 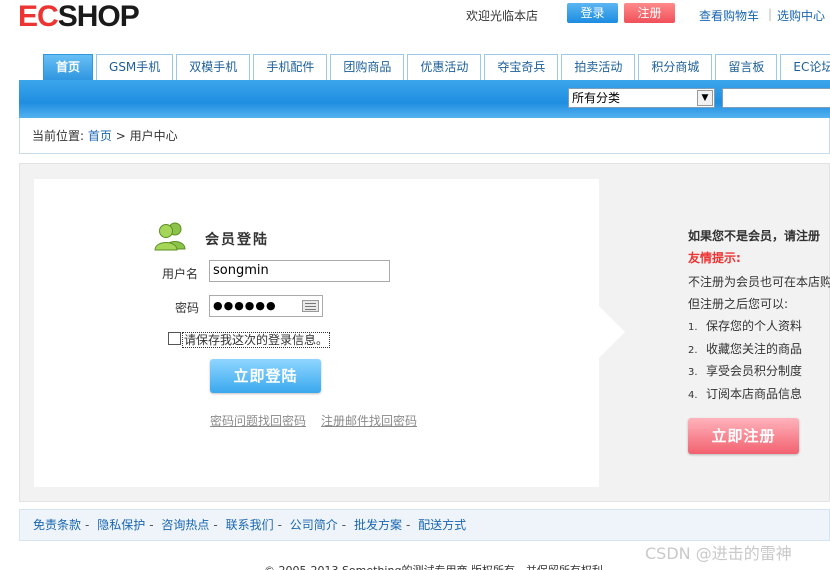 I want to click on password-input: ●●●●●●, so click(x=266, y=306).